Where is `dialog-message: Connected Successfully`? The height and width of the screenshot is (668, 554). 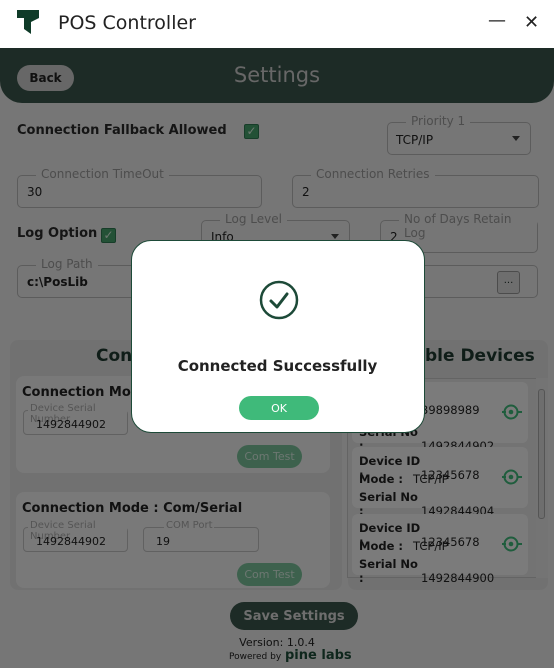
dialog-message: Connected Successfully is located at coordinates (277, 366).